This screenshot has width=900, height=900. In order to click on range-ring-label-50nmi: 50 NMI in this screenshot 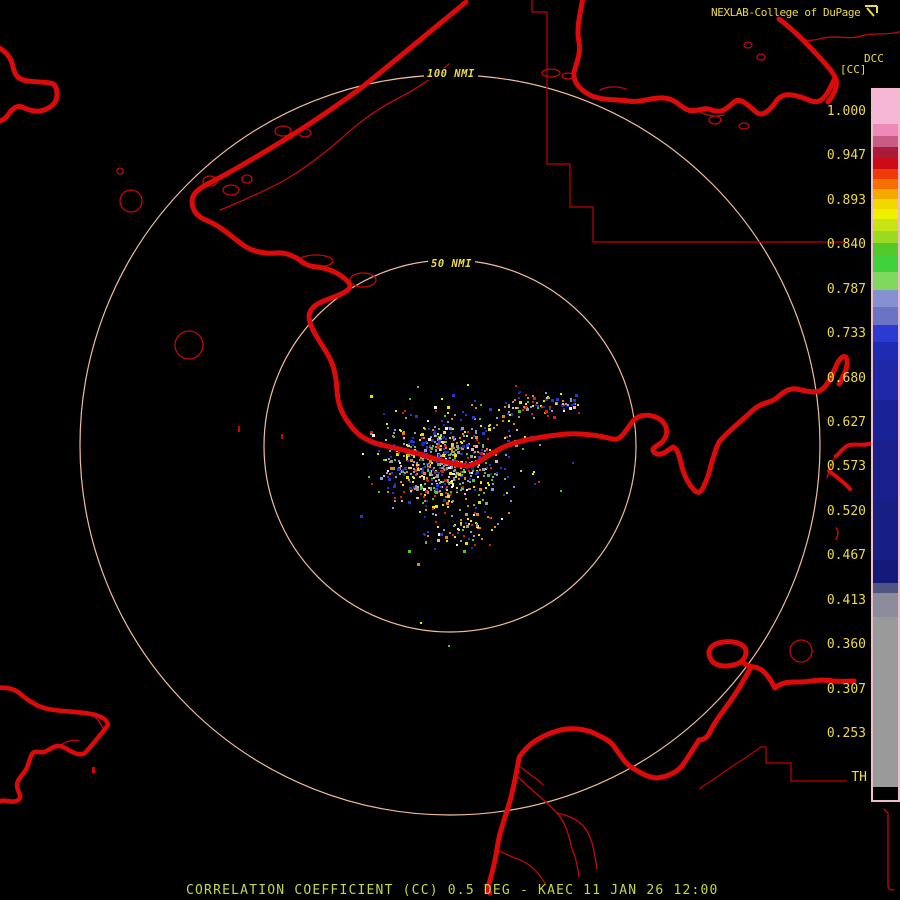, I will do `click(451, 264)`.